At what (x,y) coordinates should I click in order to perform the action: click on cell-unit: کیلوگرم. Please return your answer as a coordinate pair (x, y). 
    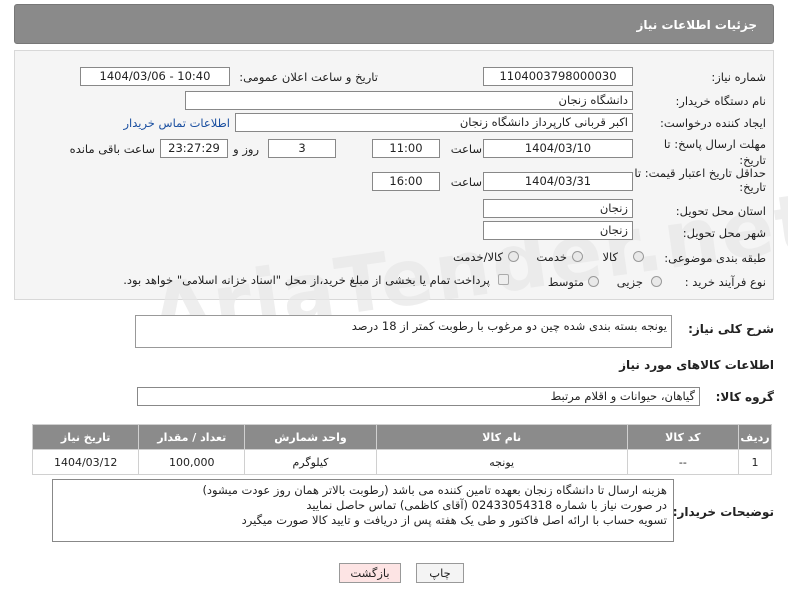
    Looking at the image, I should click on (310, 462).